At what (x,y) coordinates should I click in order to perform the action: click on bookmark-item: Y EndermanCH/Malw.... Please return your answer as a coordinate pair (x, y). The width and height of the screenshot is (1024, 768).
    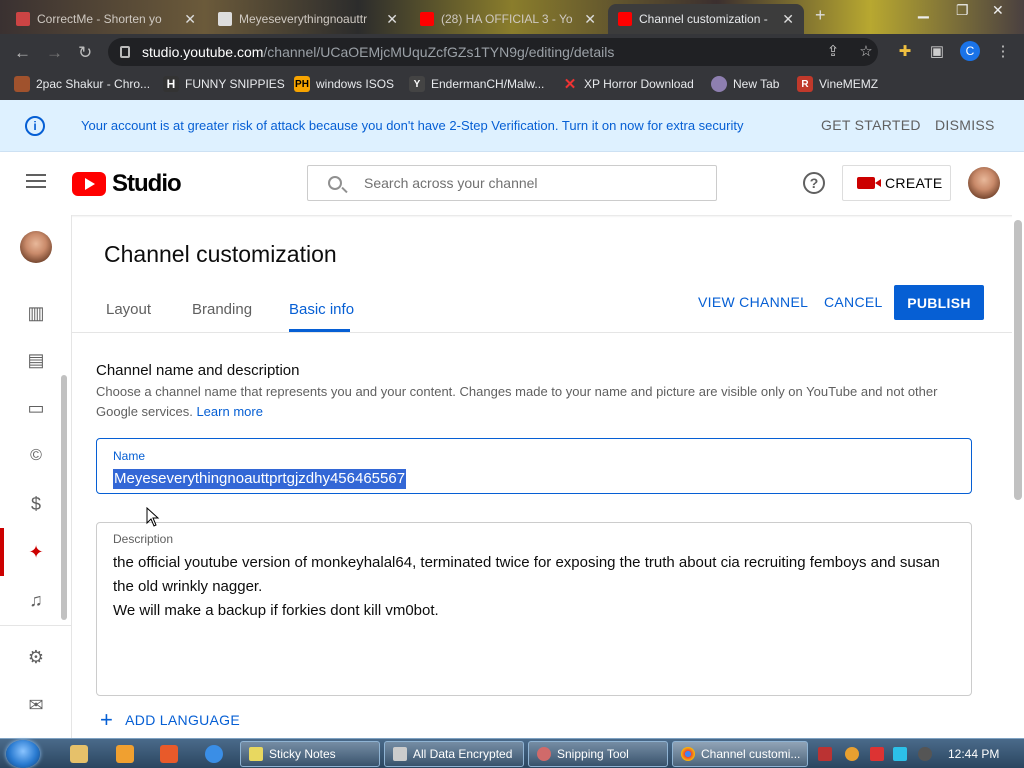
    Looking at the image, I should click on (476, 84).